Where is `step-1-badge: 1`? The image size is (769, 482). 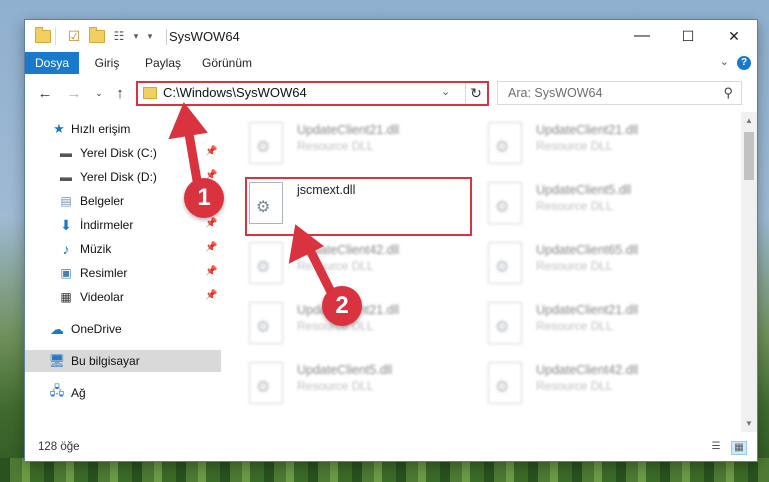 step-1-badge: 1 is located at coordinates (204, 198).